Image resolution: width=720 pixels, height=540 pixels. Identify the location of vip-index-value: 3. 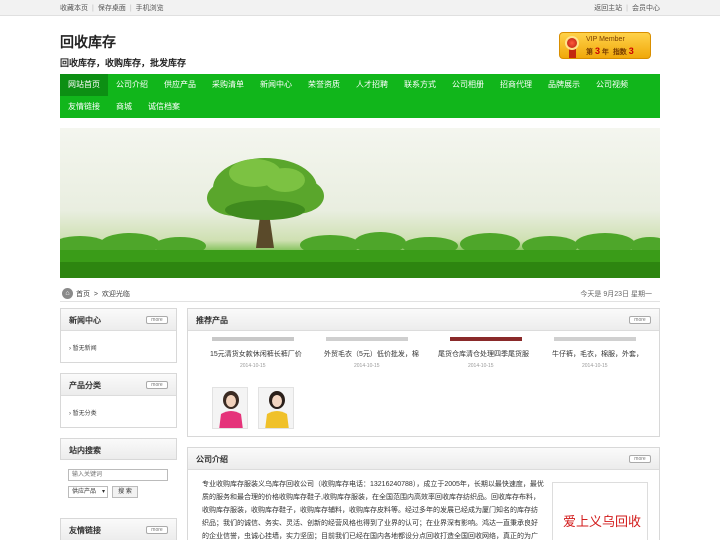
(631, 51).